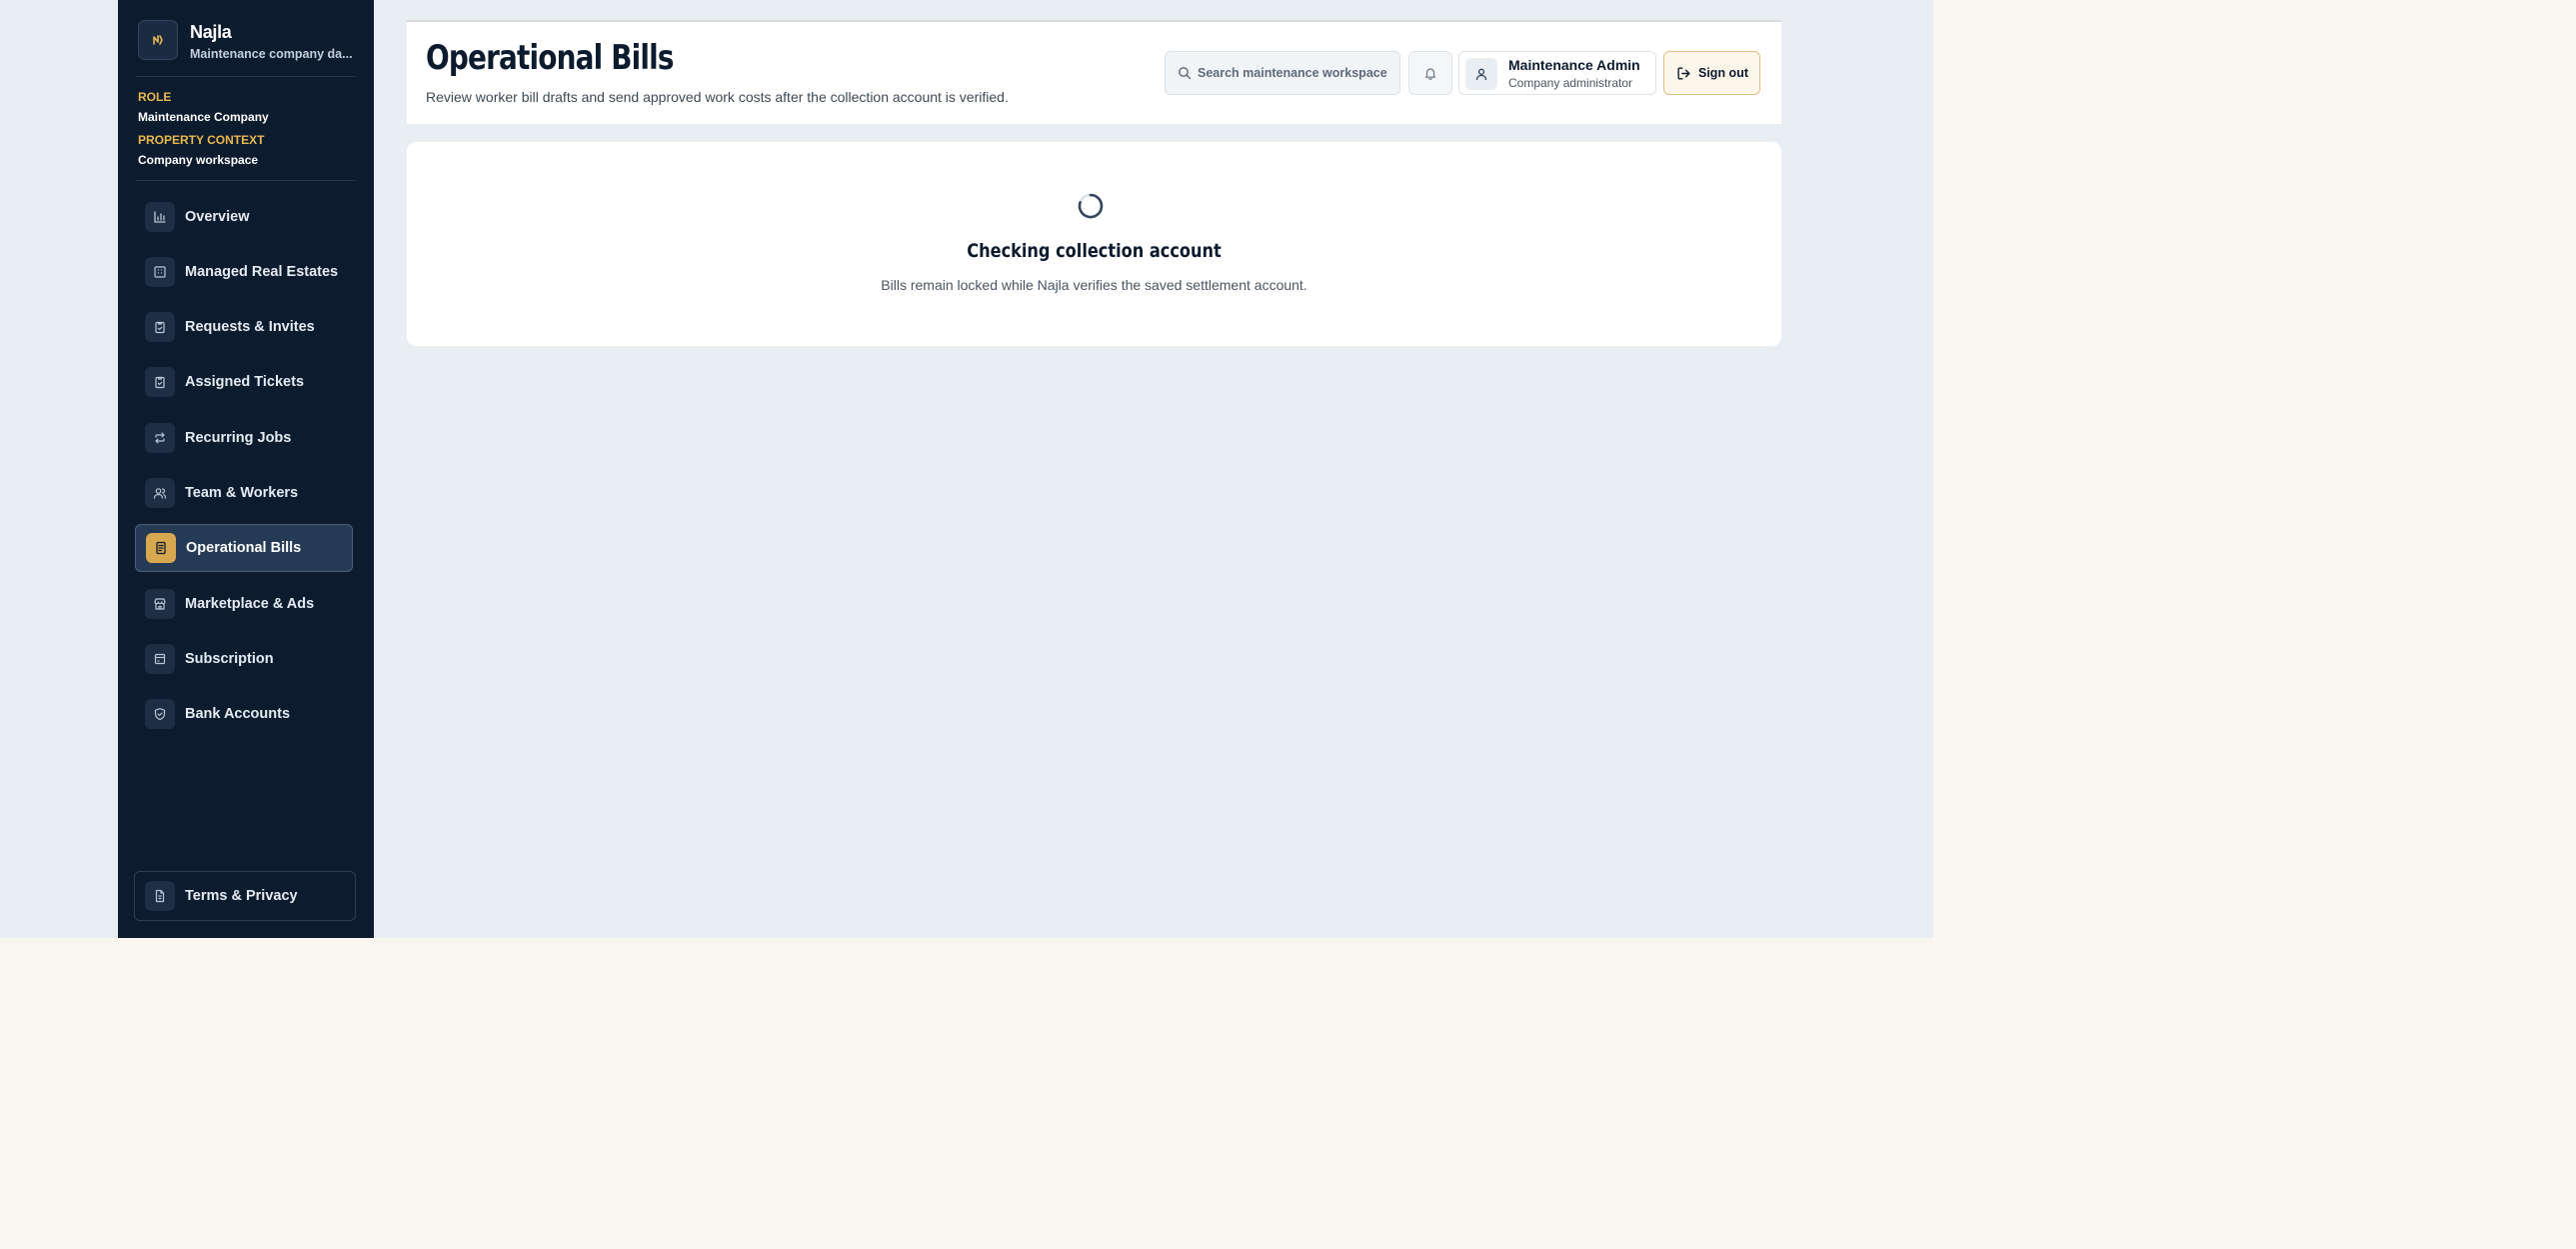 The width and height of the screenshot is (2576, 1249). What do you see at coordinates (242, 896) in the screenshot?
I see `sidebar-item-label: Terms & Privacy` at bounding box center [242, 896].